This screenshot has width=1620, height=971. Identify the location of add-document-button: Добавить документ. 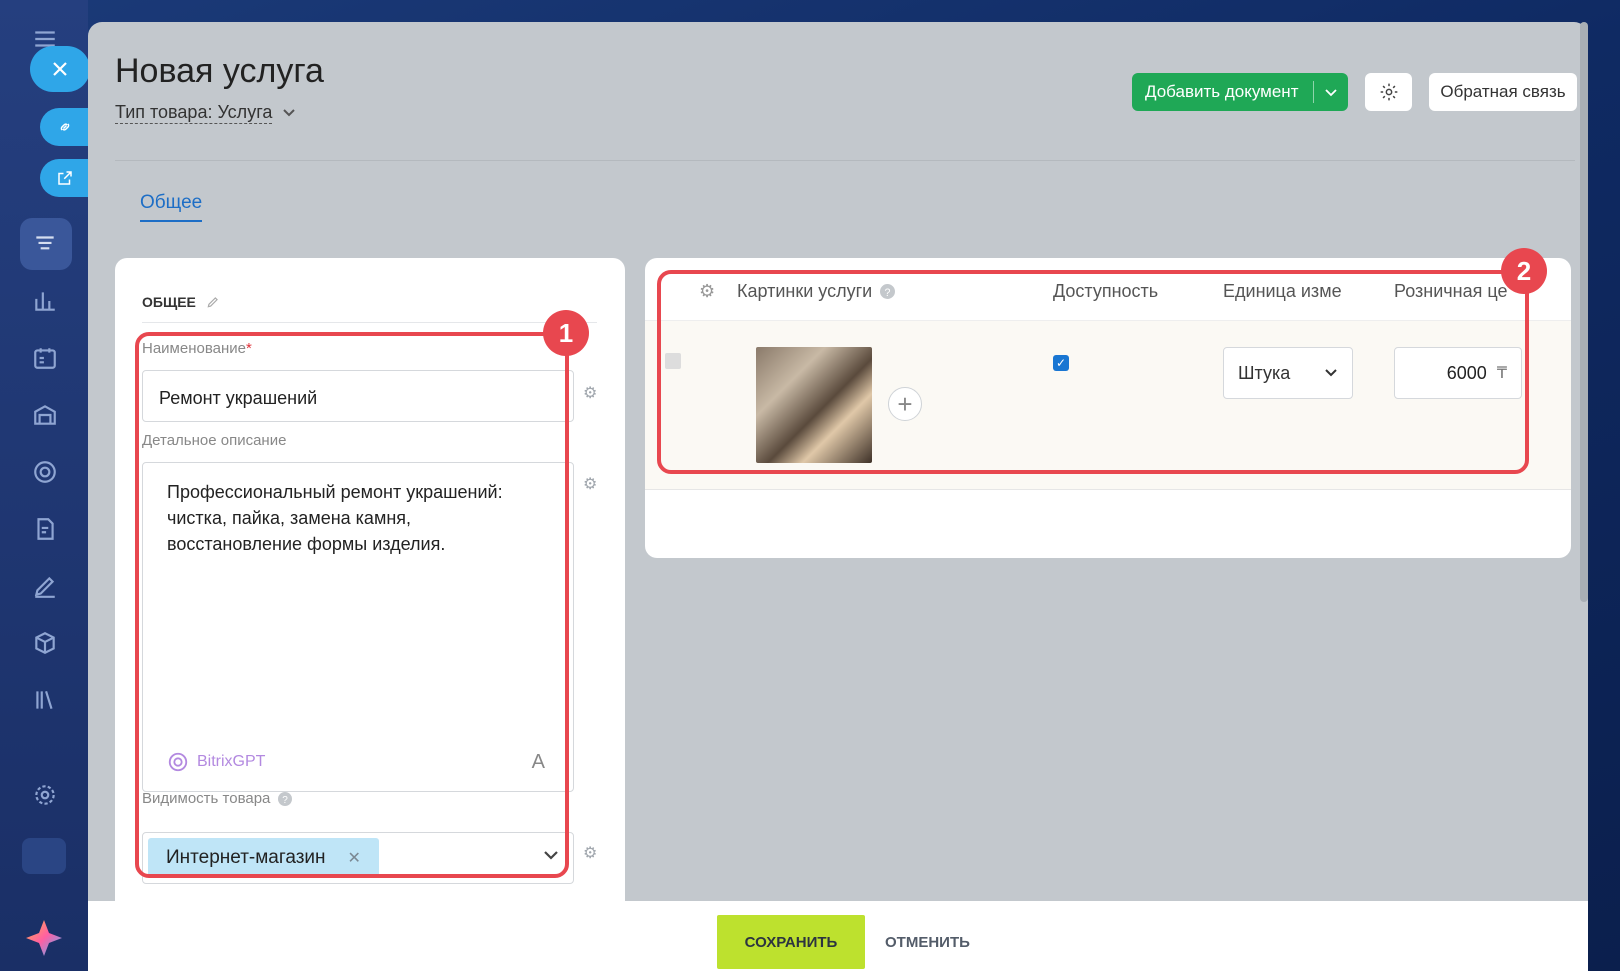
(1240, 92).